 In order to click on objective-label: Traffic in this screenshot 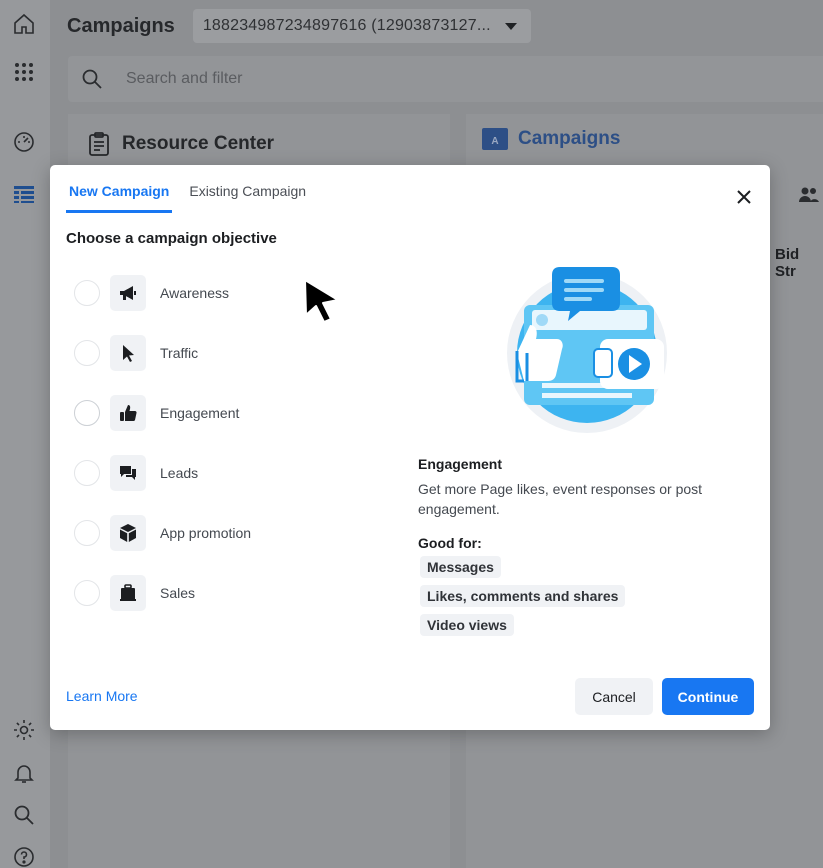, I will do `click(179, 353)`.